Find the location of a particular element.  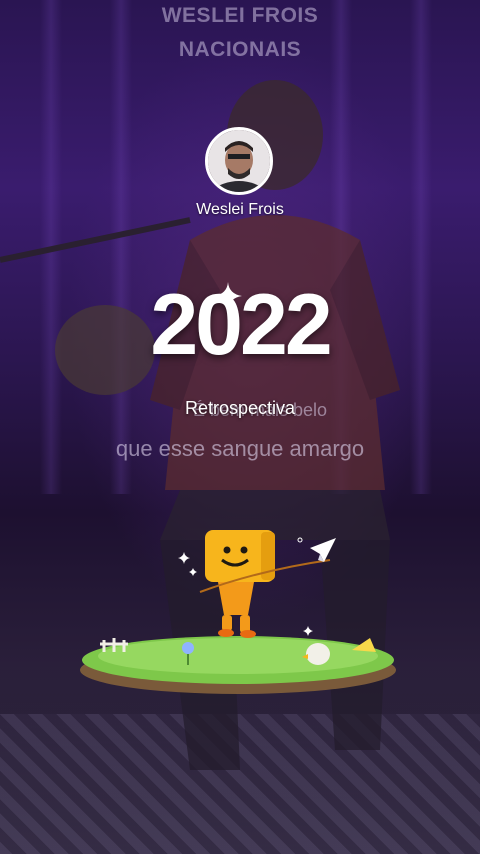

avatar is located at coordinates (239, 161).